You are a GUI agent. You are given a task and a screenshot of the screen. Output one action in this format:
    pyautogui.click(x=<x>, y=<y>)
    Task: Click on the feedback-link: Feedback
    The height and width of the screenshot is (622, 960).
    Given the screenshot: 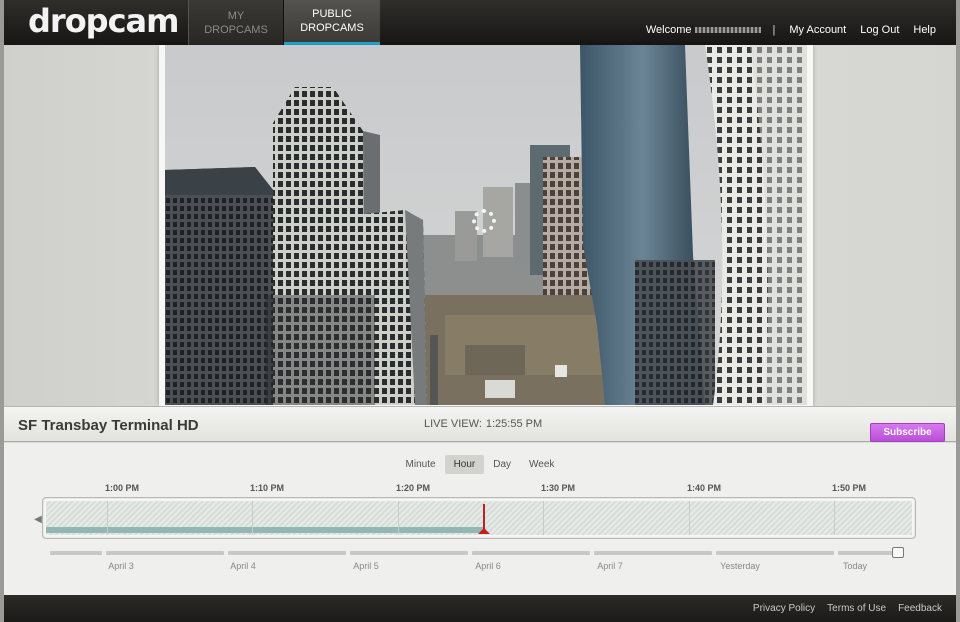 What is the action you would take?
    pyautogui.click(x=920, y=608)
    